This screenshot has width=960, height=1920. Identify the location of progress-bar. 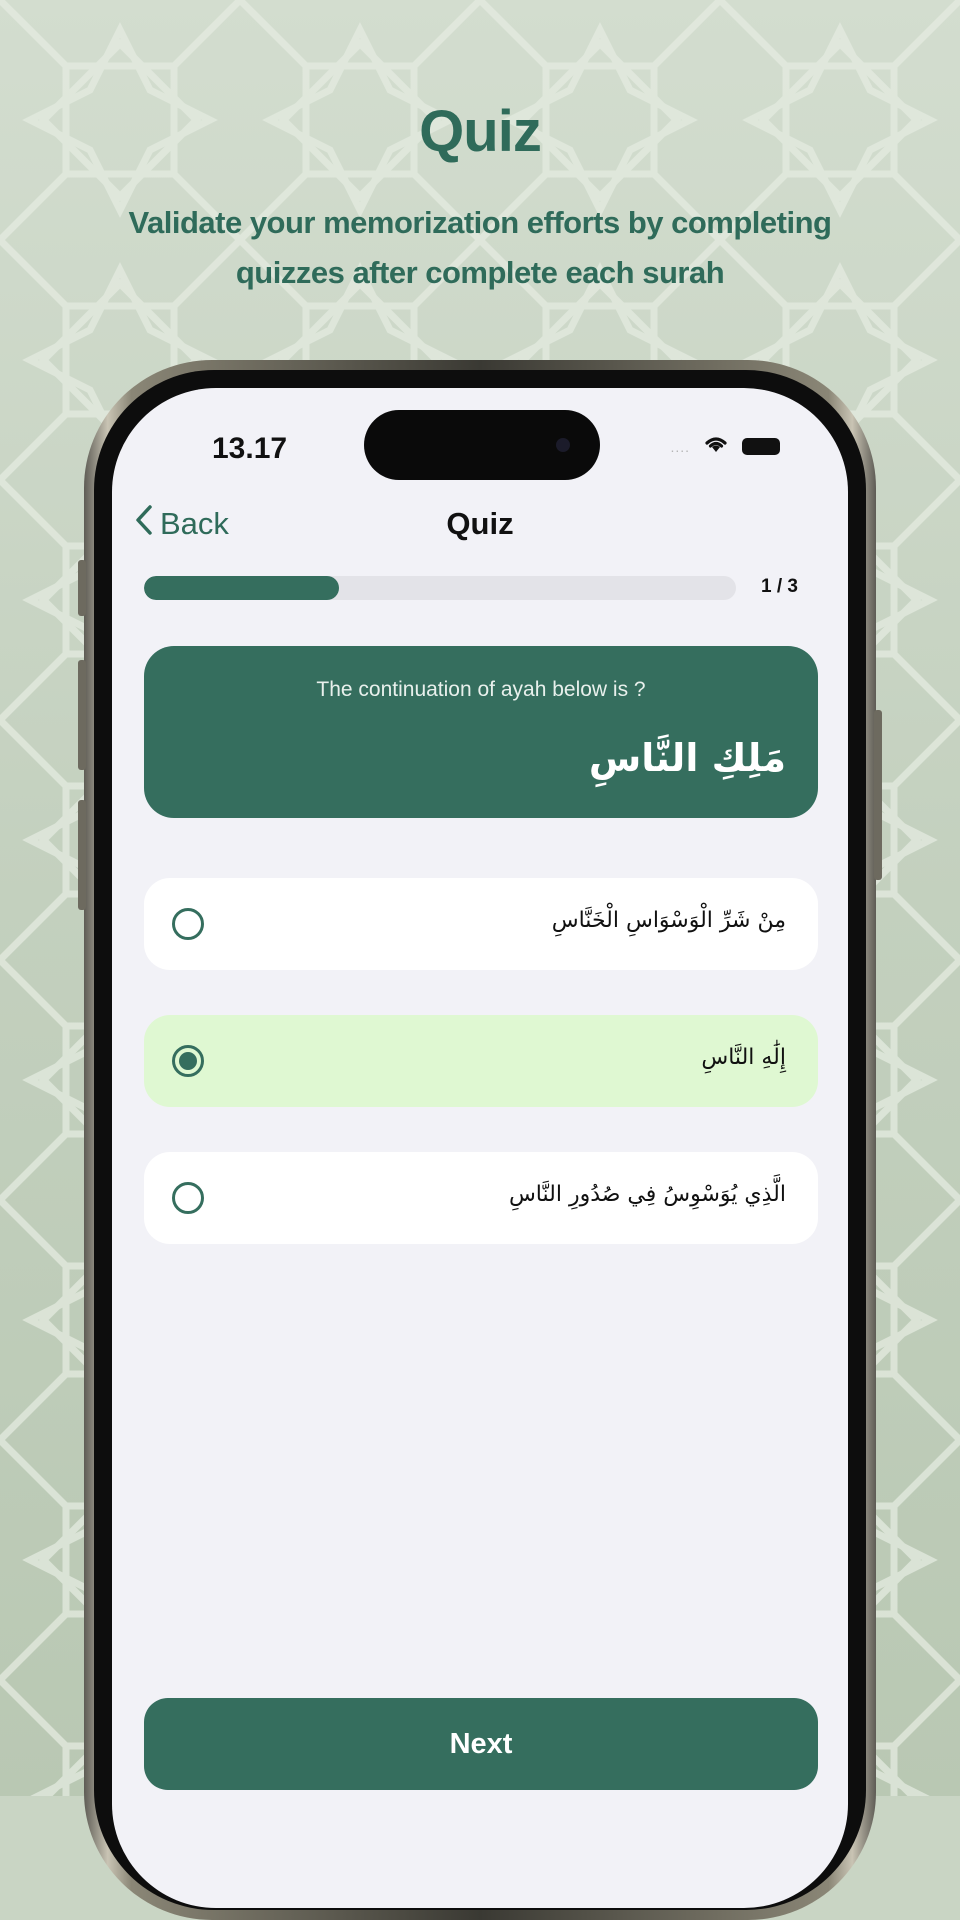
(440, 588).